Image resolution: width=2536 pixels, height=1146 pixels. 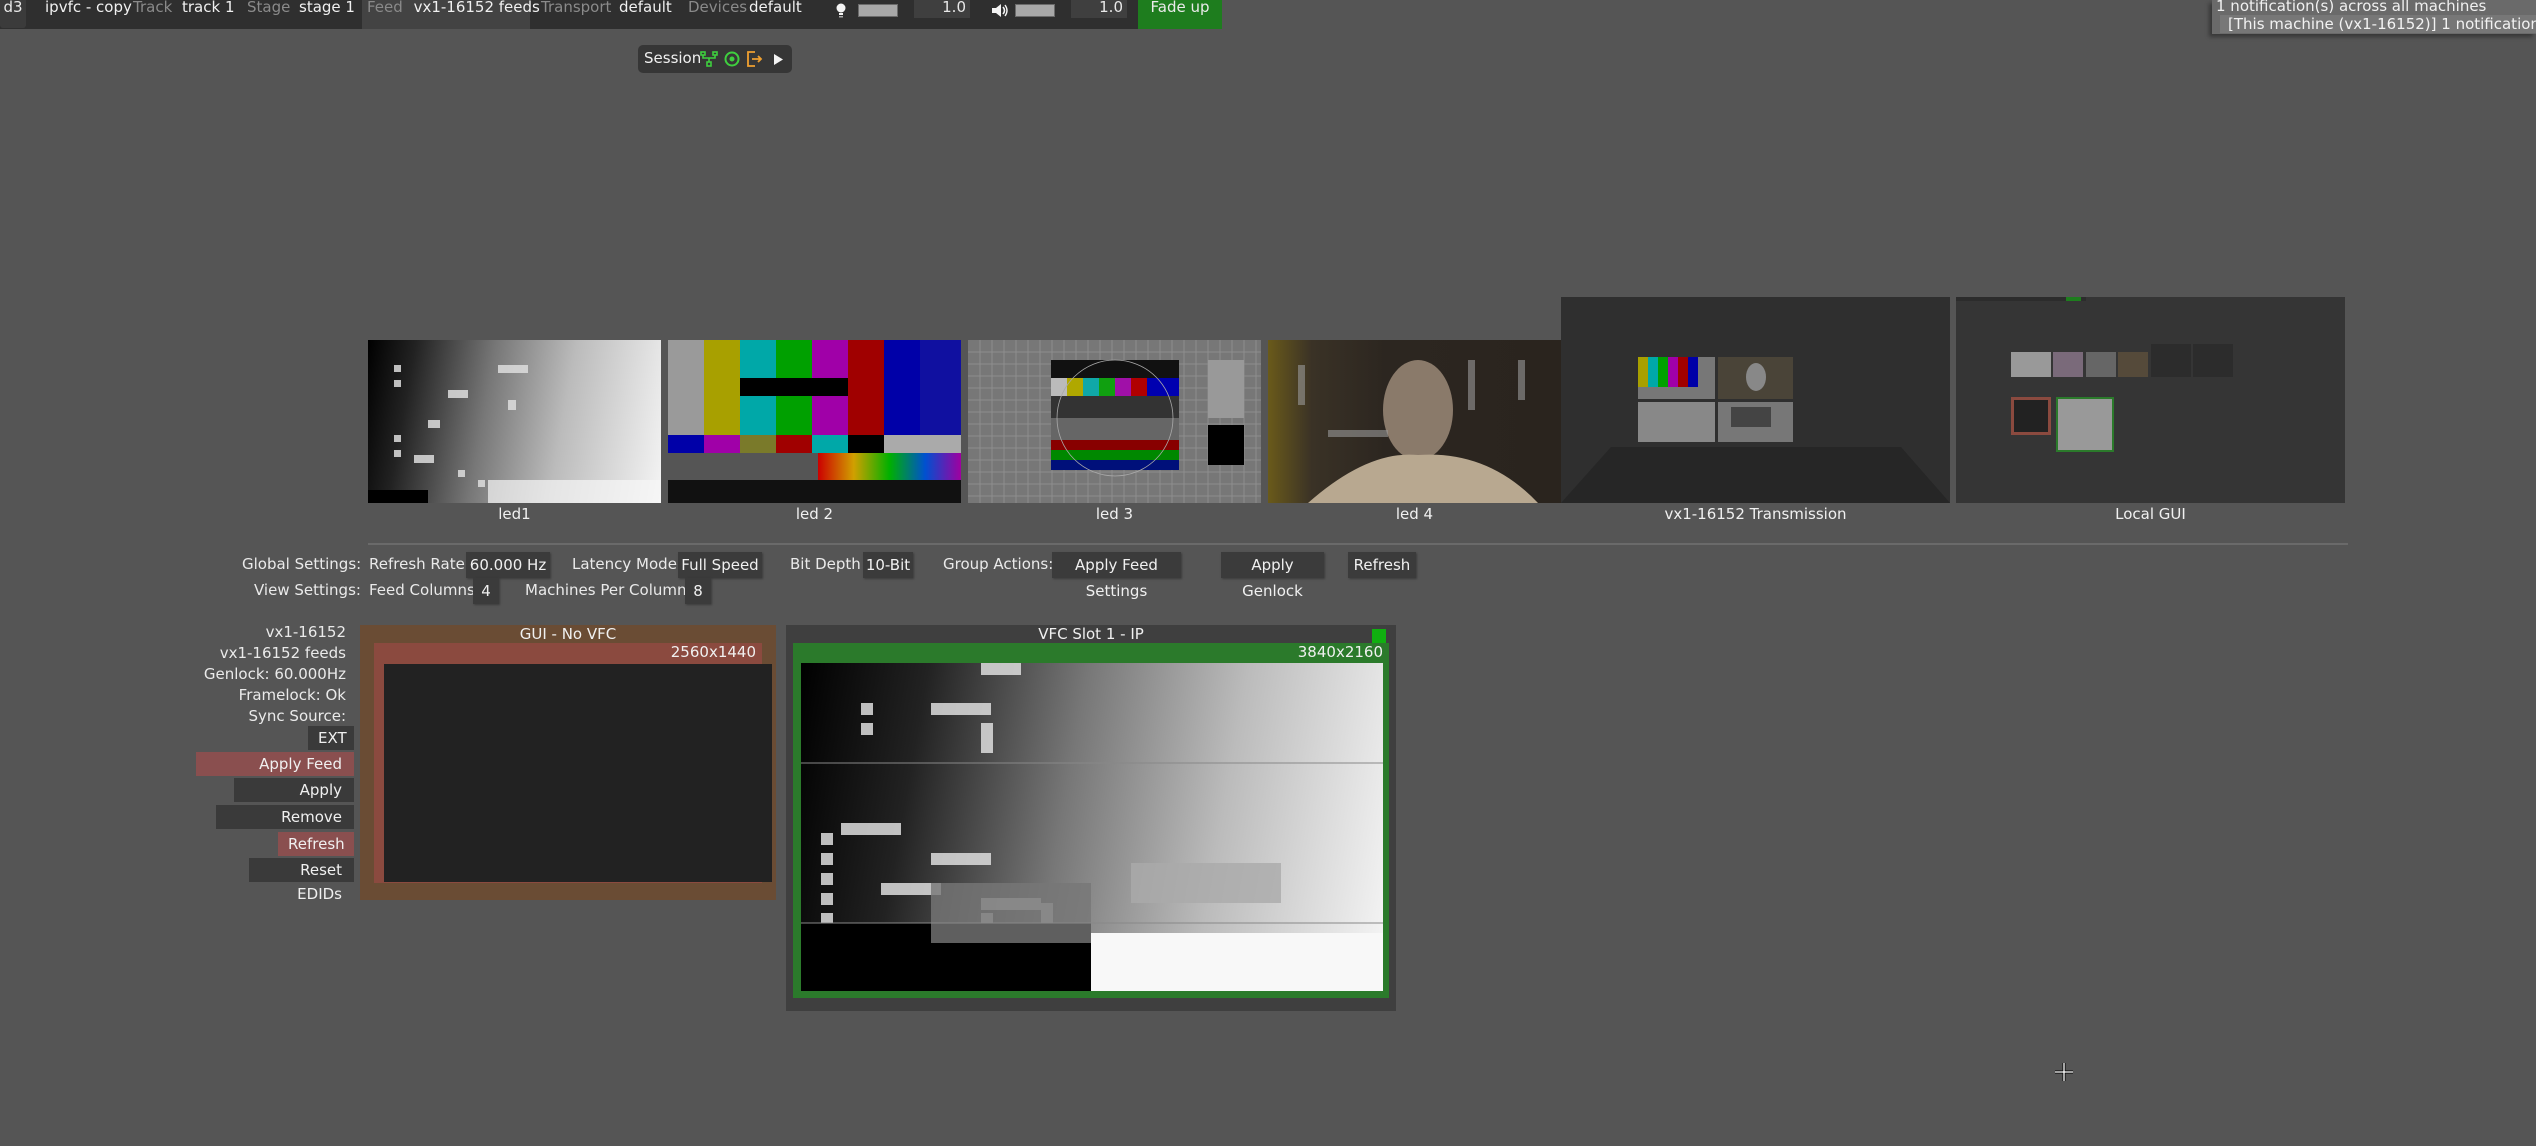 What do you see at coordinates (331, 738) in the screenshot?
I see `sync-source-dropdown: EXT` at bounding box center [331, 738].